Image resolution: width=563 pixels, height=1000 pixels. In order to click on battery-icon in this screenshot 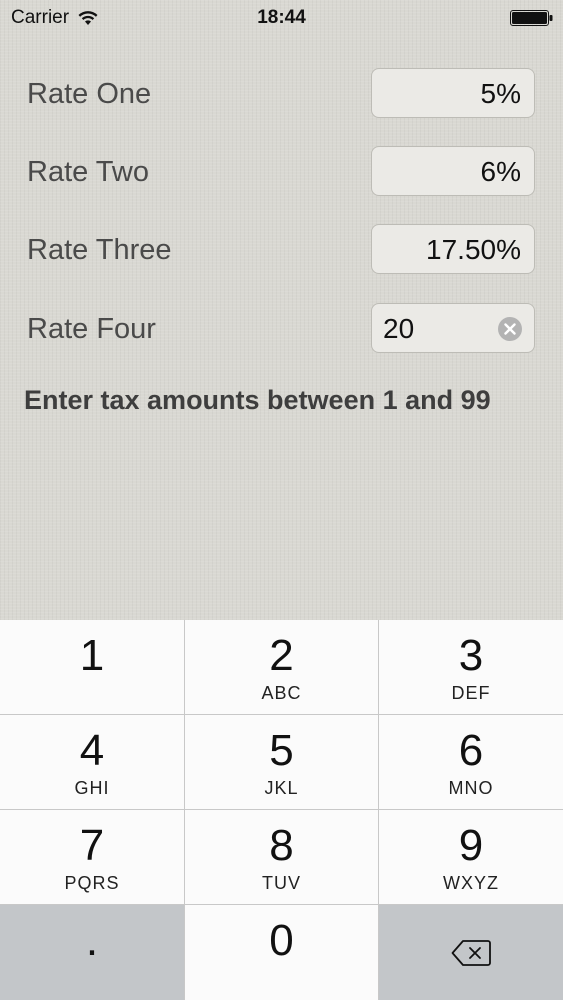, I will do `click(531, 18)`.